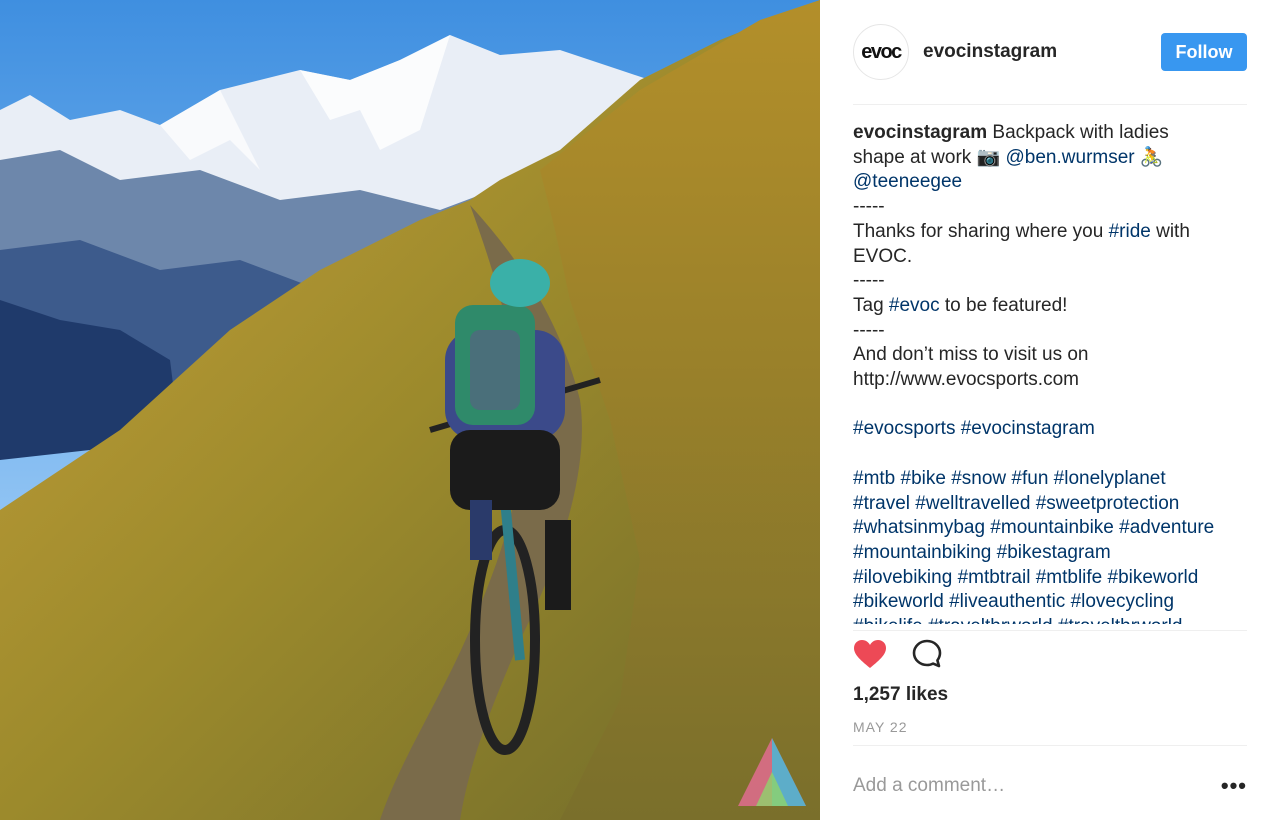 The image size is (1280, 820). I want to click on post-header: evoc evocinstagram Follow, so click(1050, 52).